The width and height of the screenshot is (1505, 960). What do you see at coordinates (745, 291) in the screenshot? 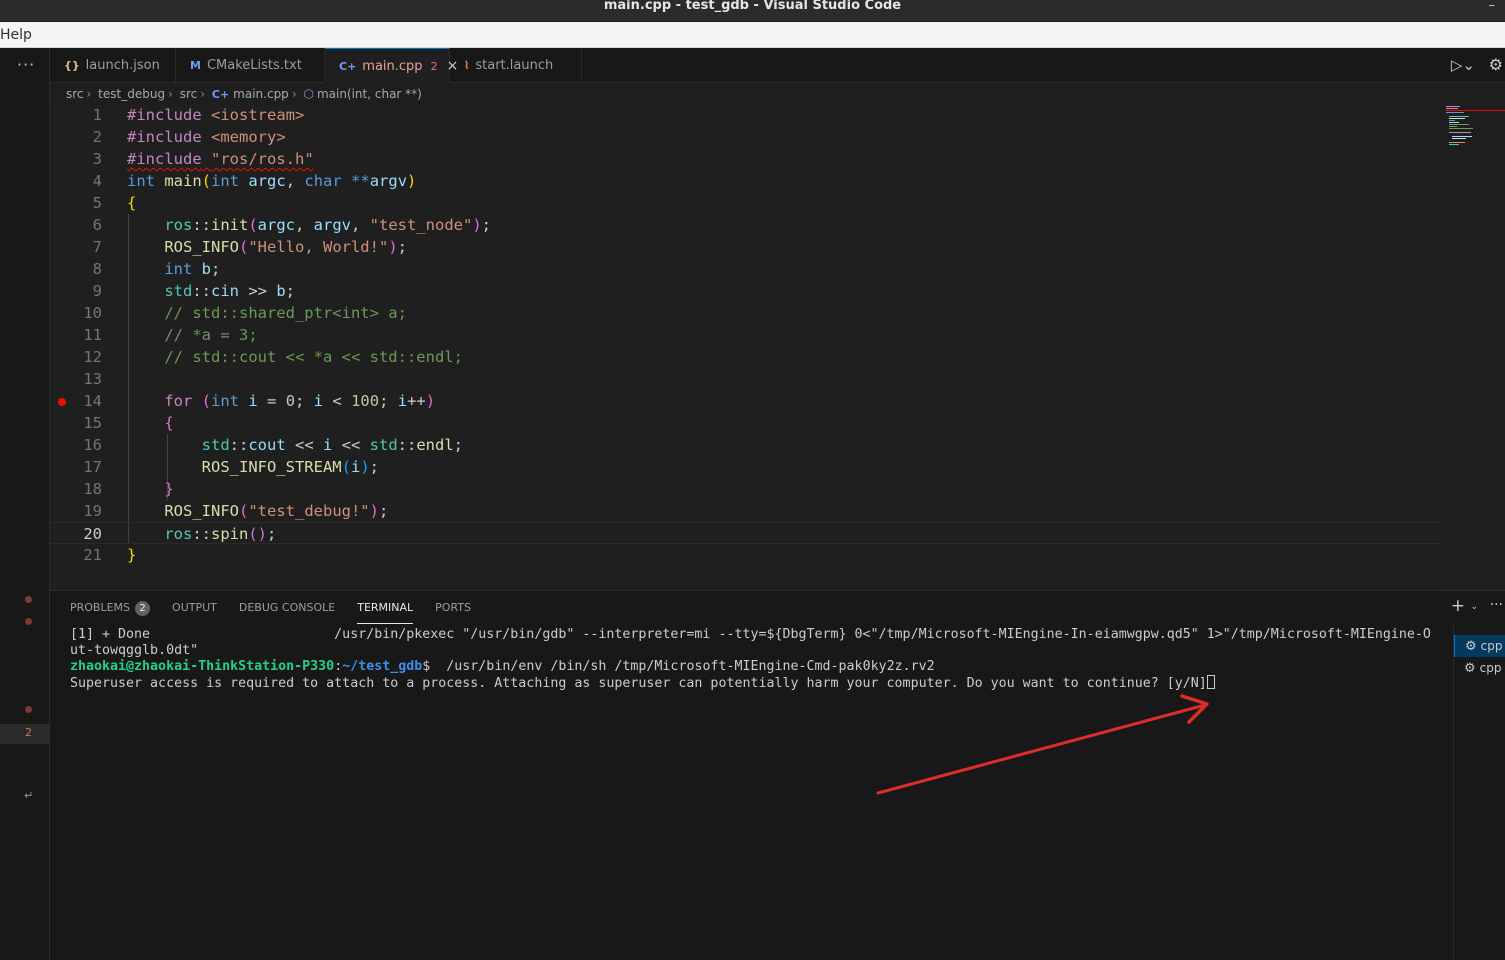
I see `code-line: 9 std::cin >> b;` at bounding box center [745, 291].